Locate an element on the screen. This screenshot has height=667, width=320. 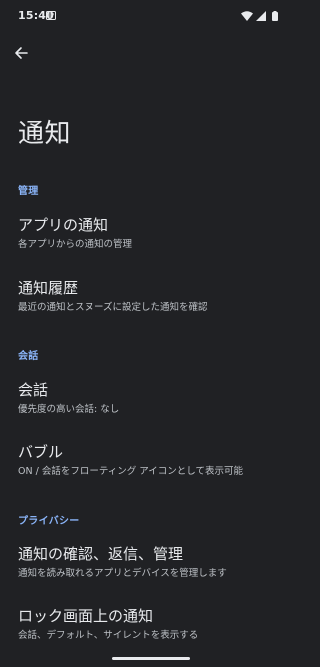
item-subtitle: 優先度の高い会話: なし is located at coordinates (69, 409).